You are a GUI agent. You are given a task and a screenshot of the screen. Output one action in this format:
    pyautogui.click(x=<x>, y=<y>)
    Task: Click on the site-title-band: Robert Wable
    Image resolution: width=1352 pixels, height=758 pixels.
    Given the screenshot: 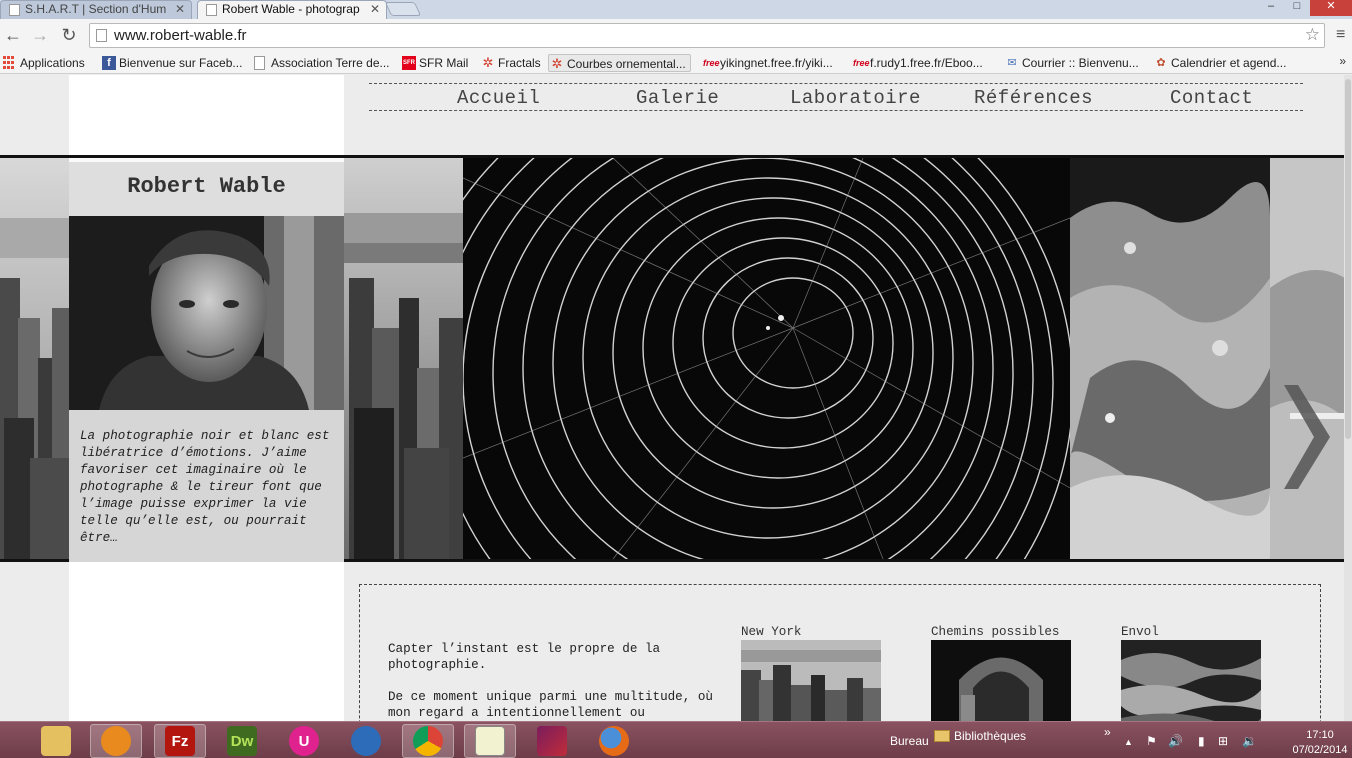 What is the action you would take?
    pyautogui.click(x=206, y=187)
    